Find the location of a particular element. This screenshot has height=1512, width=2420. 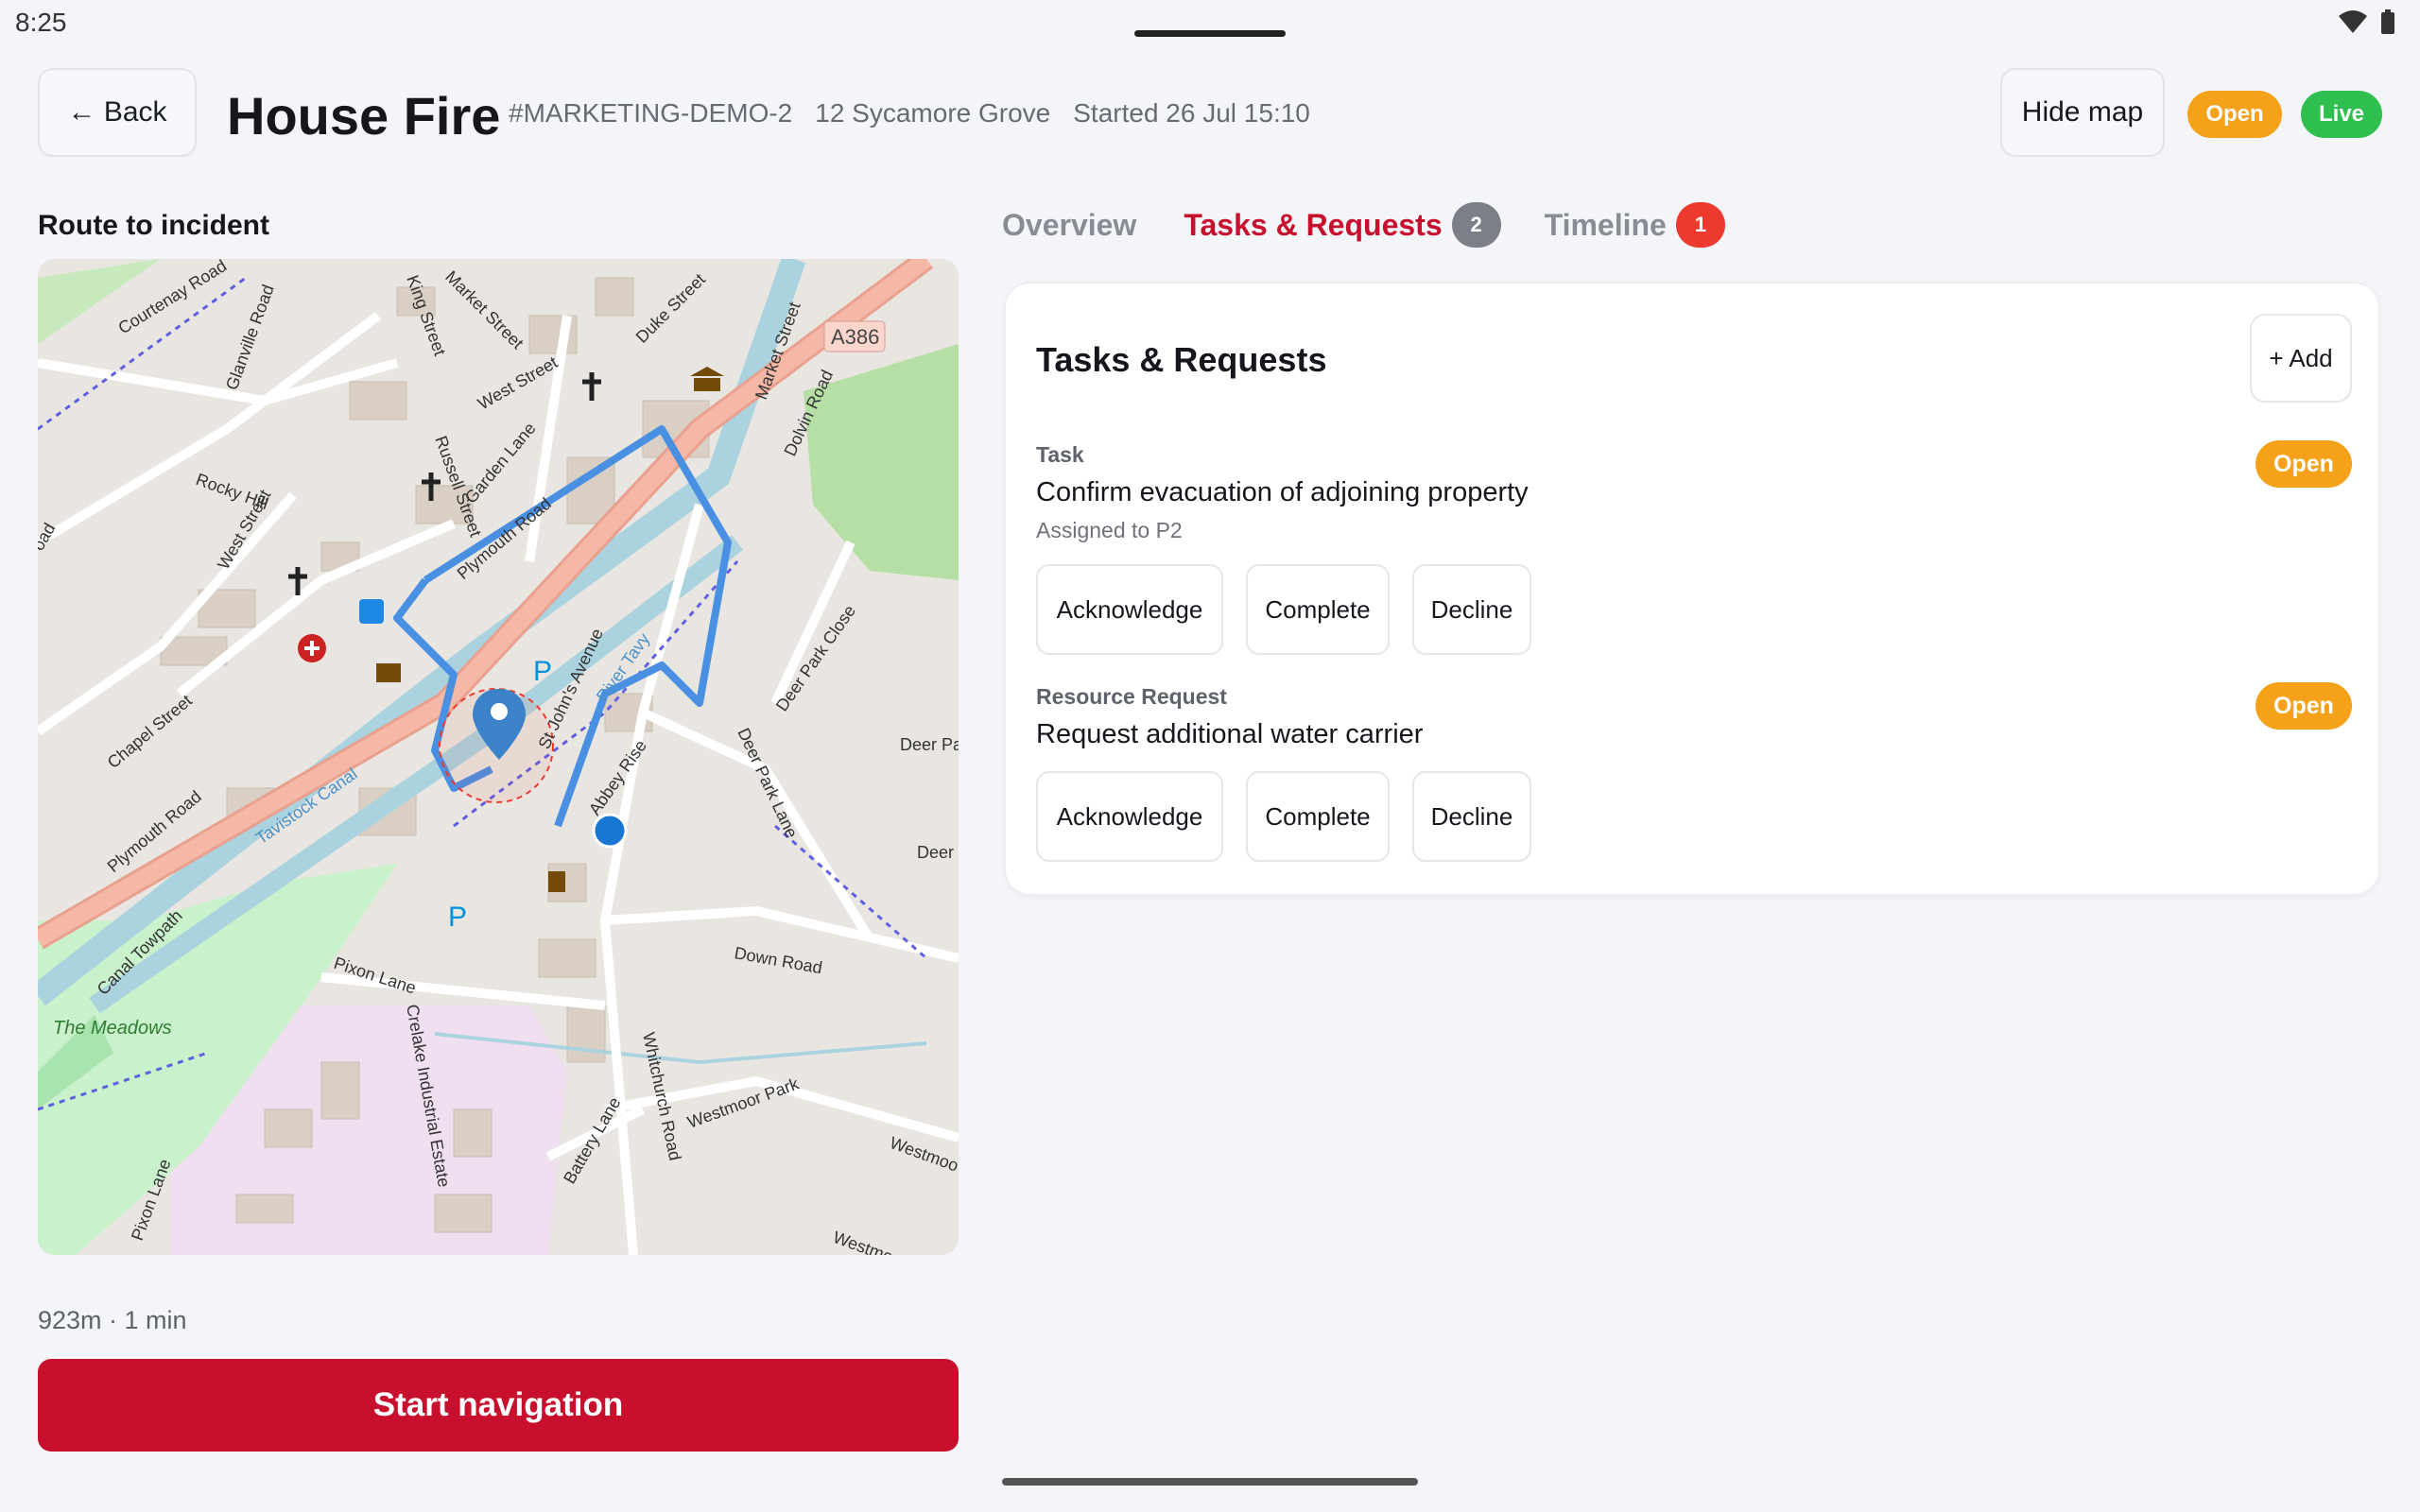

item-type: Task is located at coordinates (1060, 454).